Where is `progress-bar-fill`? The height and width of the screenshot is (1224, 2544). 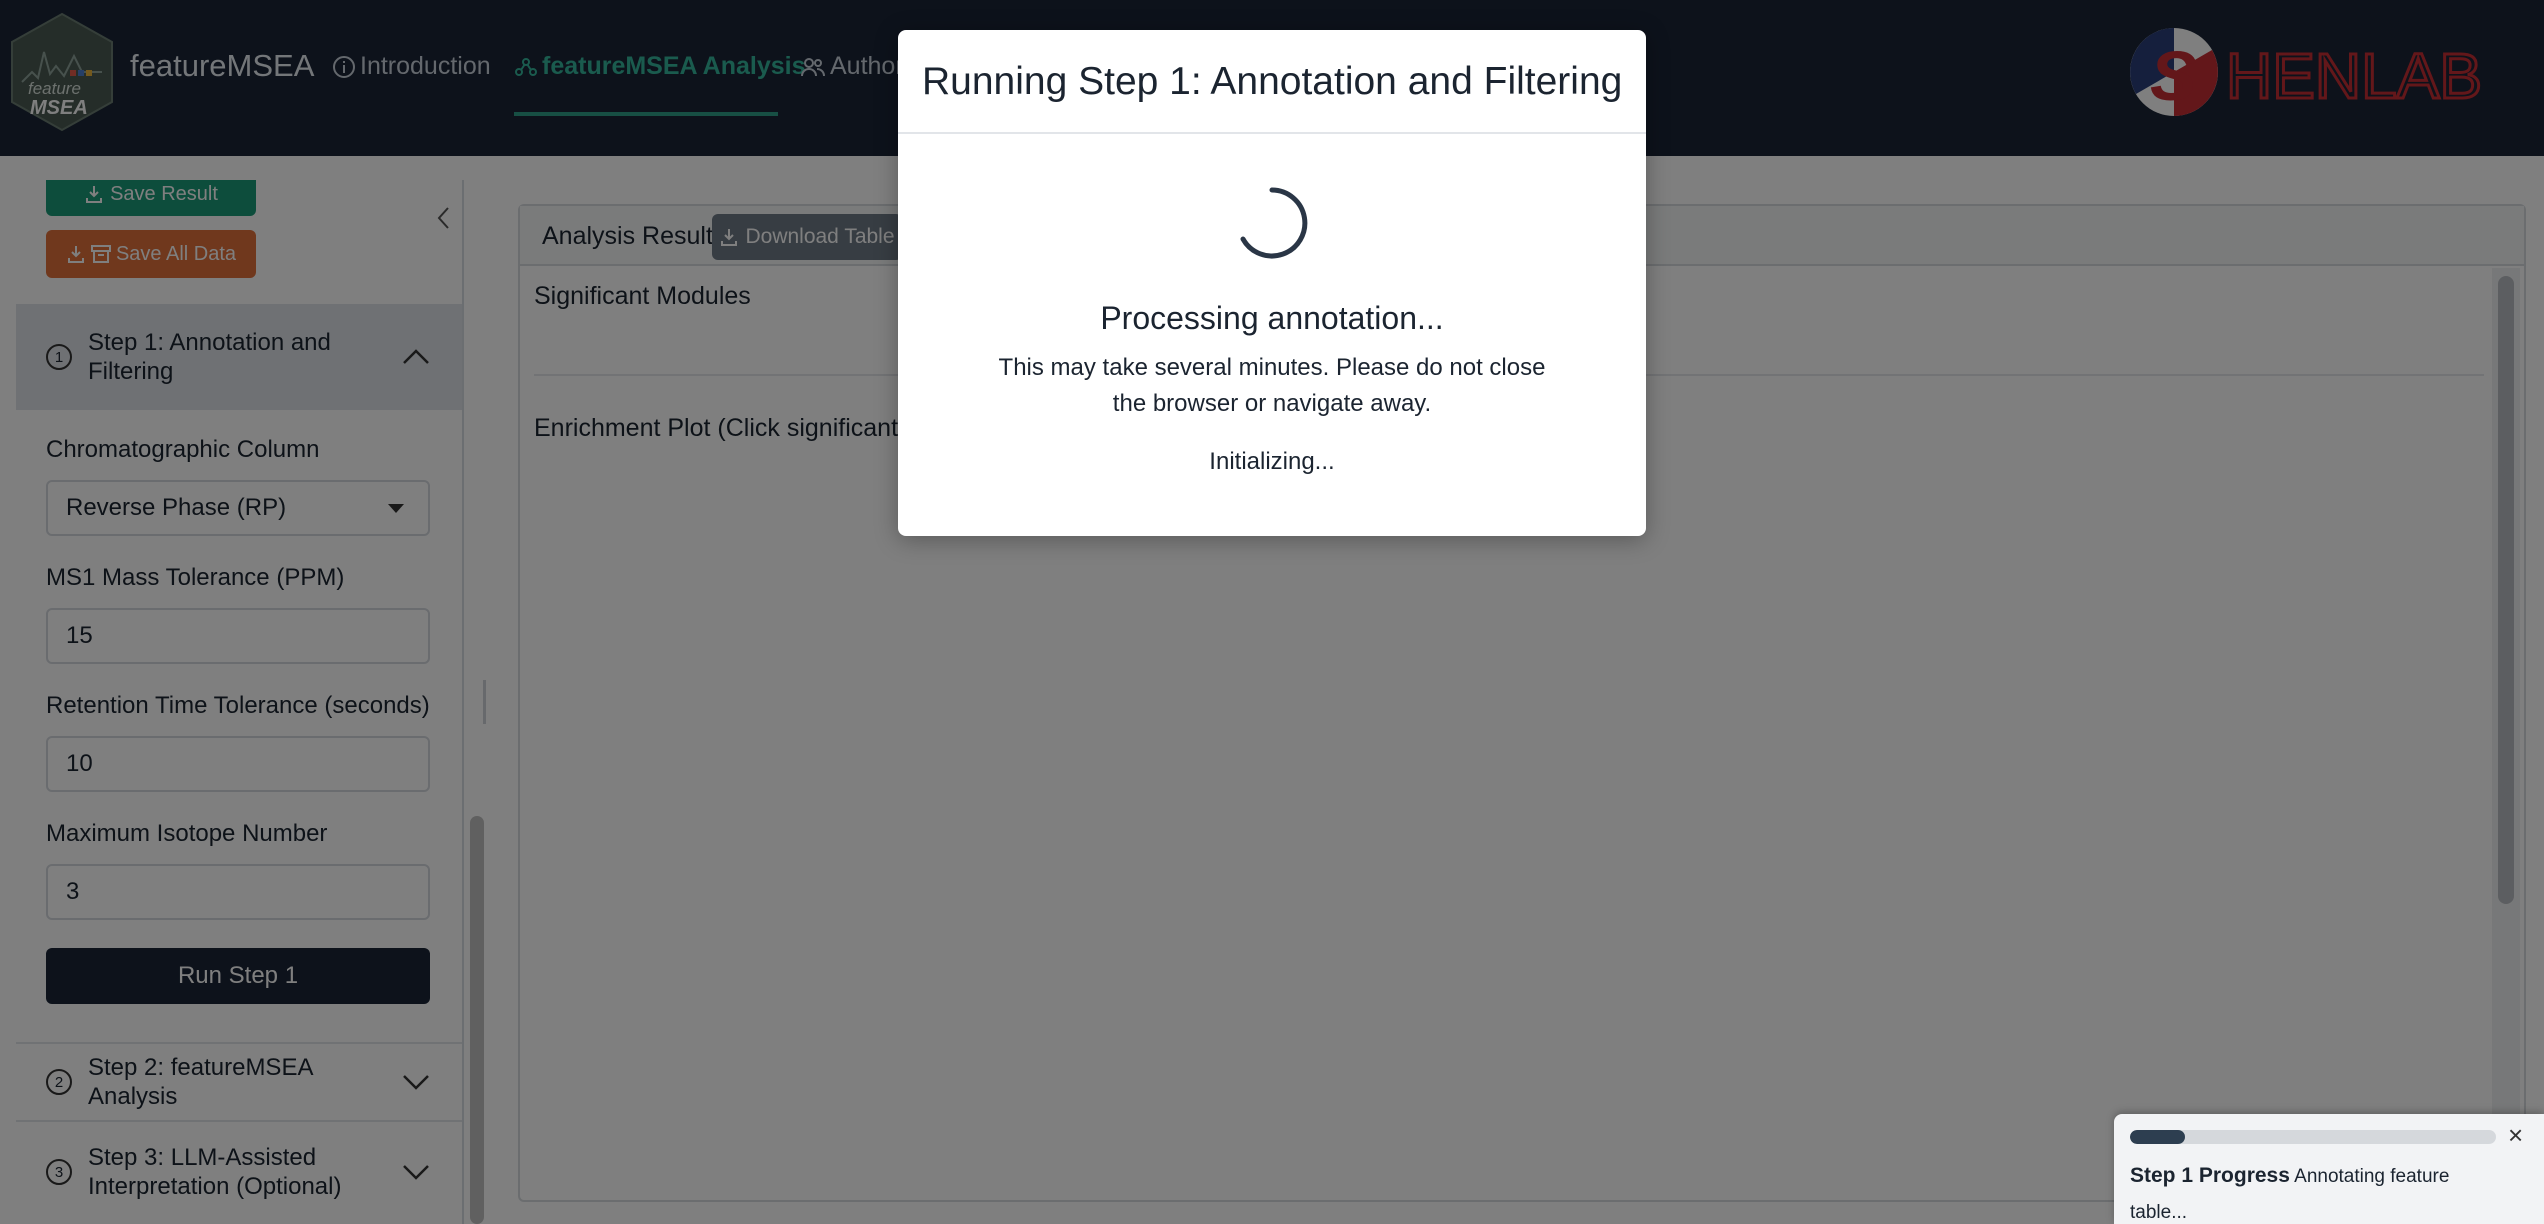 progress-bar-fill is located at coordinates (2157, 1137).